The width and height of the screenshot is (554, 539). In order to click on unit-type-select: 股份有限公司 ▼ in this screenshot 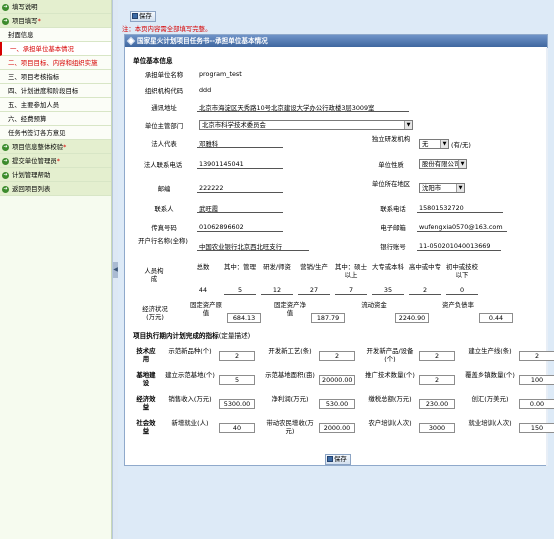, I will do `click(443, 164)`.